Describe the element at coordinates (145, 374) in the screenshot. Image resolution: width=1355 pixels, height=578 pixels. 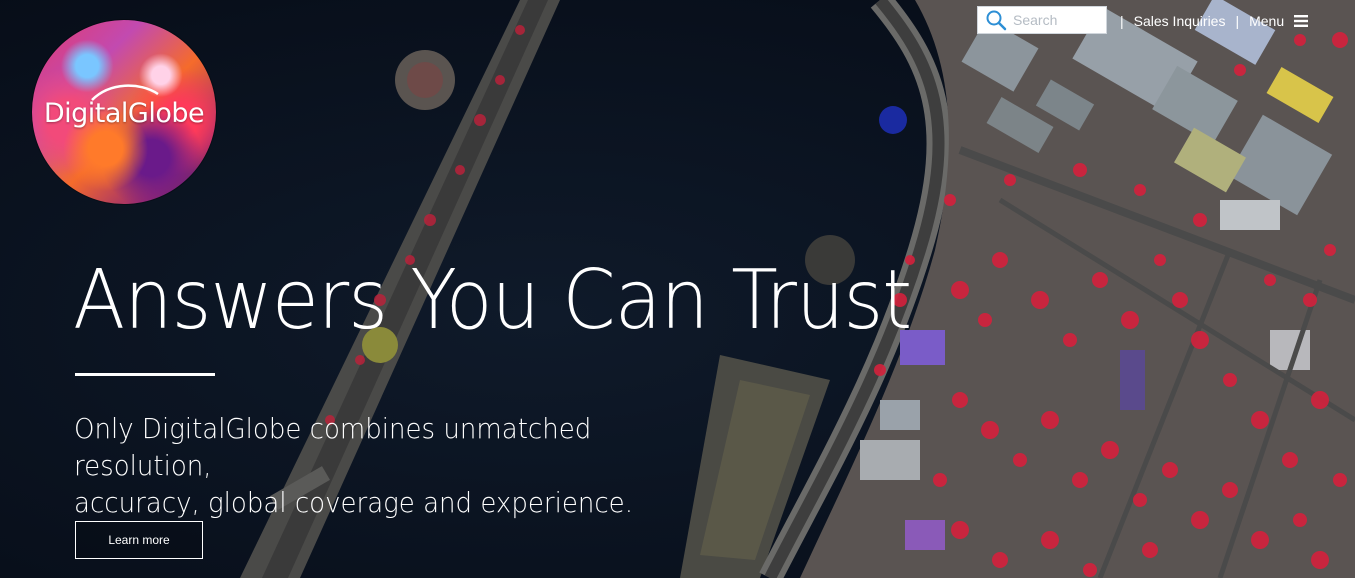
I see `headline-divider` at that location.